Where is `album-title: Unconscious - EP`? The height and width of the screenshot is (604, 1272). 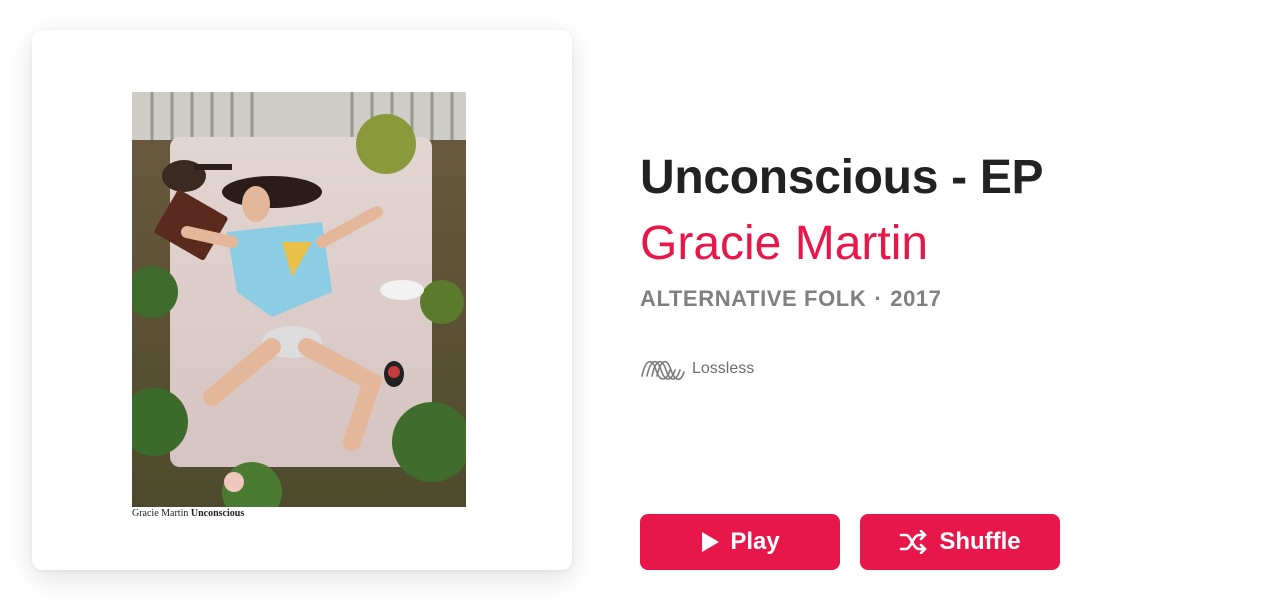
album-title: Unconscious - EP is located at coordinates (842, 177).